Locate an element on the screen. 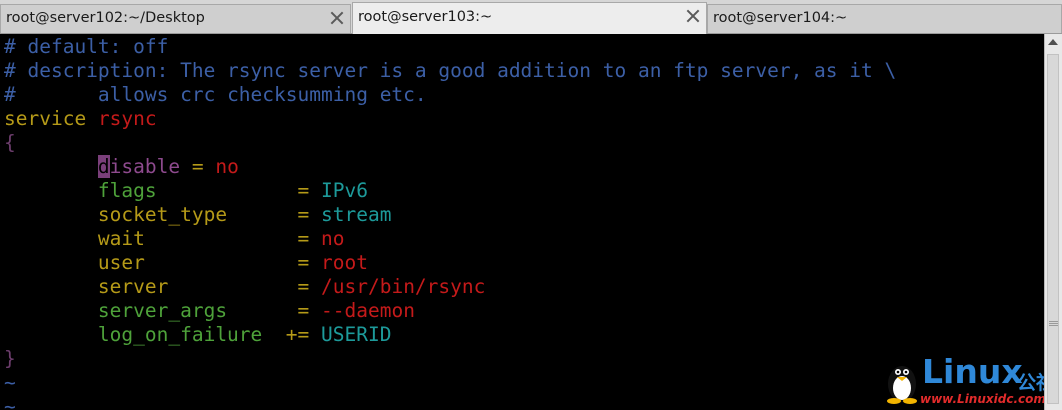  setting-value: /usr/bin/rsync is located at coordinates (403, 286).